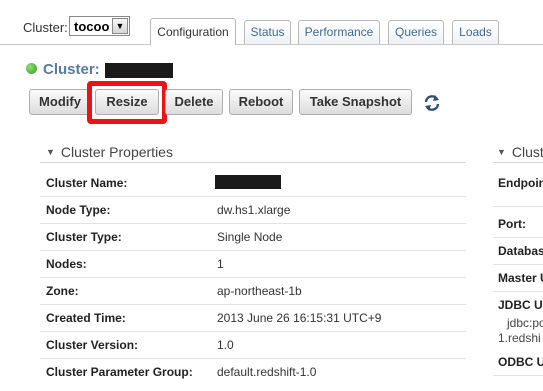 The image size is (543, 391). What do you see at coordinates (45, 27) in the screenshot?
I see `cluster-select-label: Cluster:` at bounding box center [45, 27].